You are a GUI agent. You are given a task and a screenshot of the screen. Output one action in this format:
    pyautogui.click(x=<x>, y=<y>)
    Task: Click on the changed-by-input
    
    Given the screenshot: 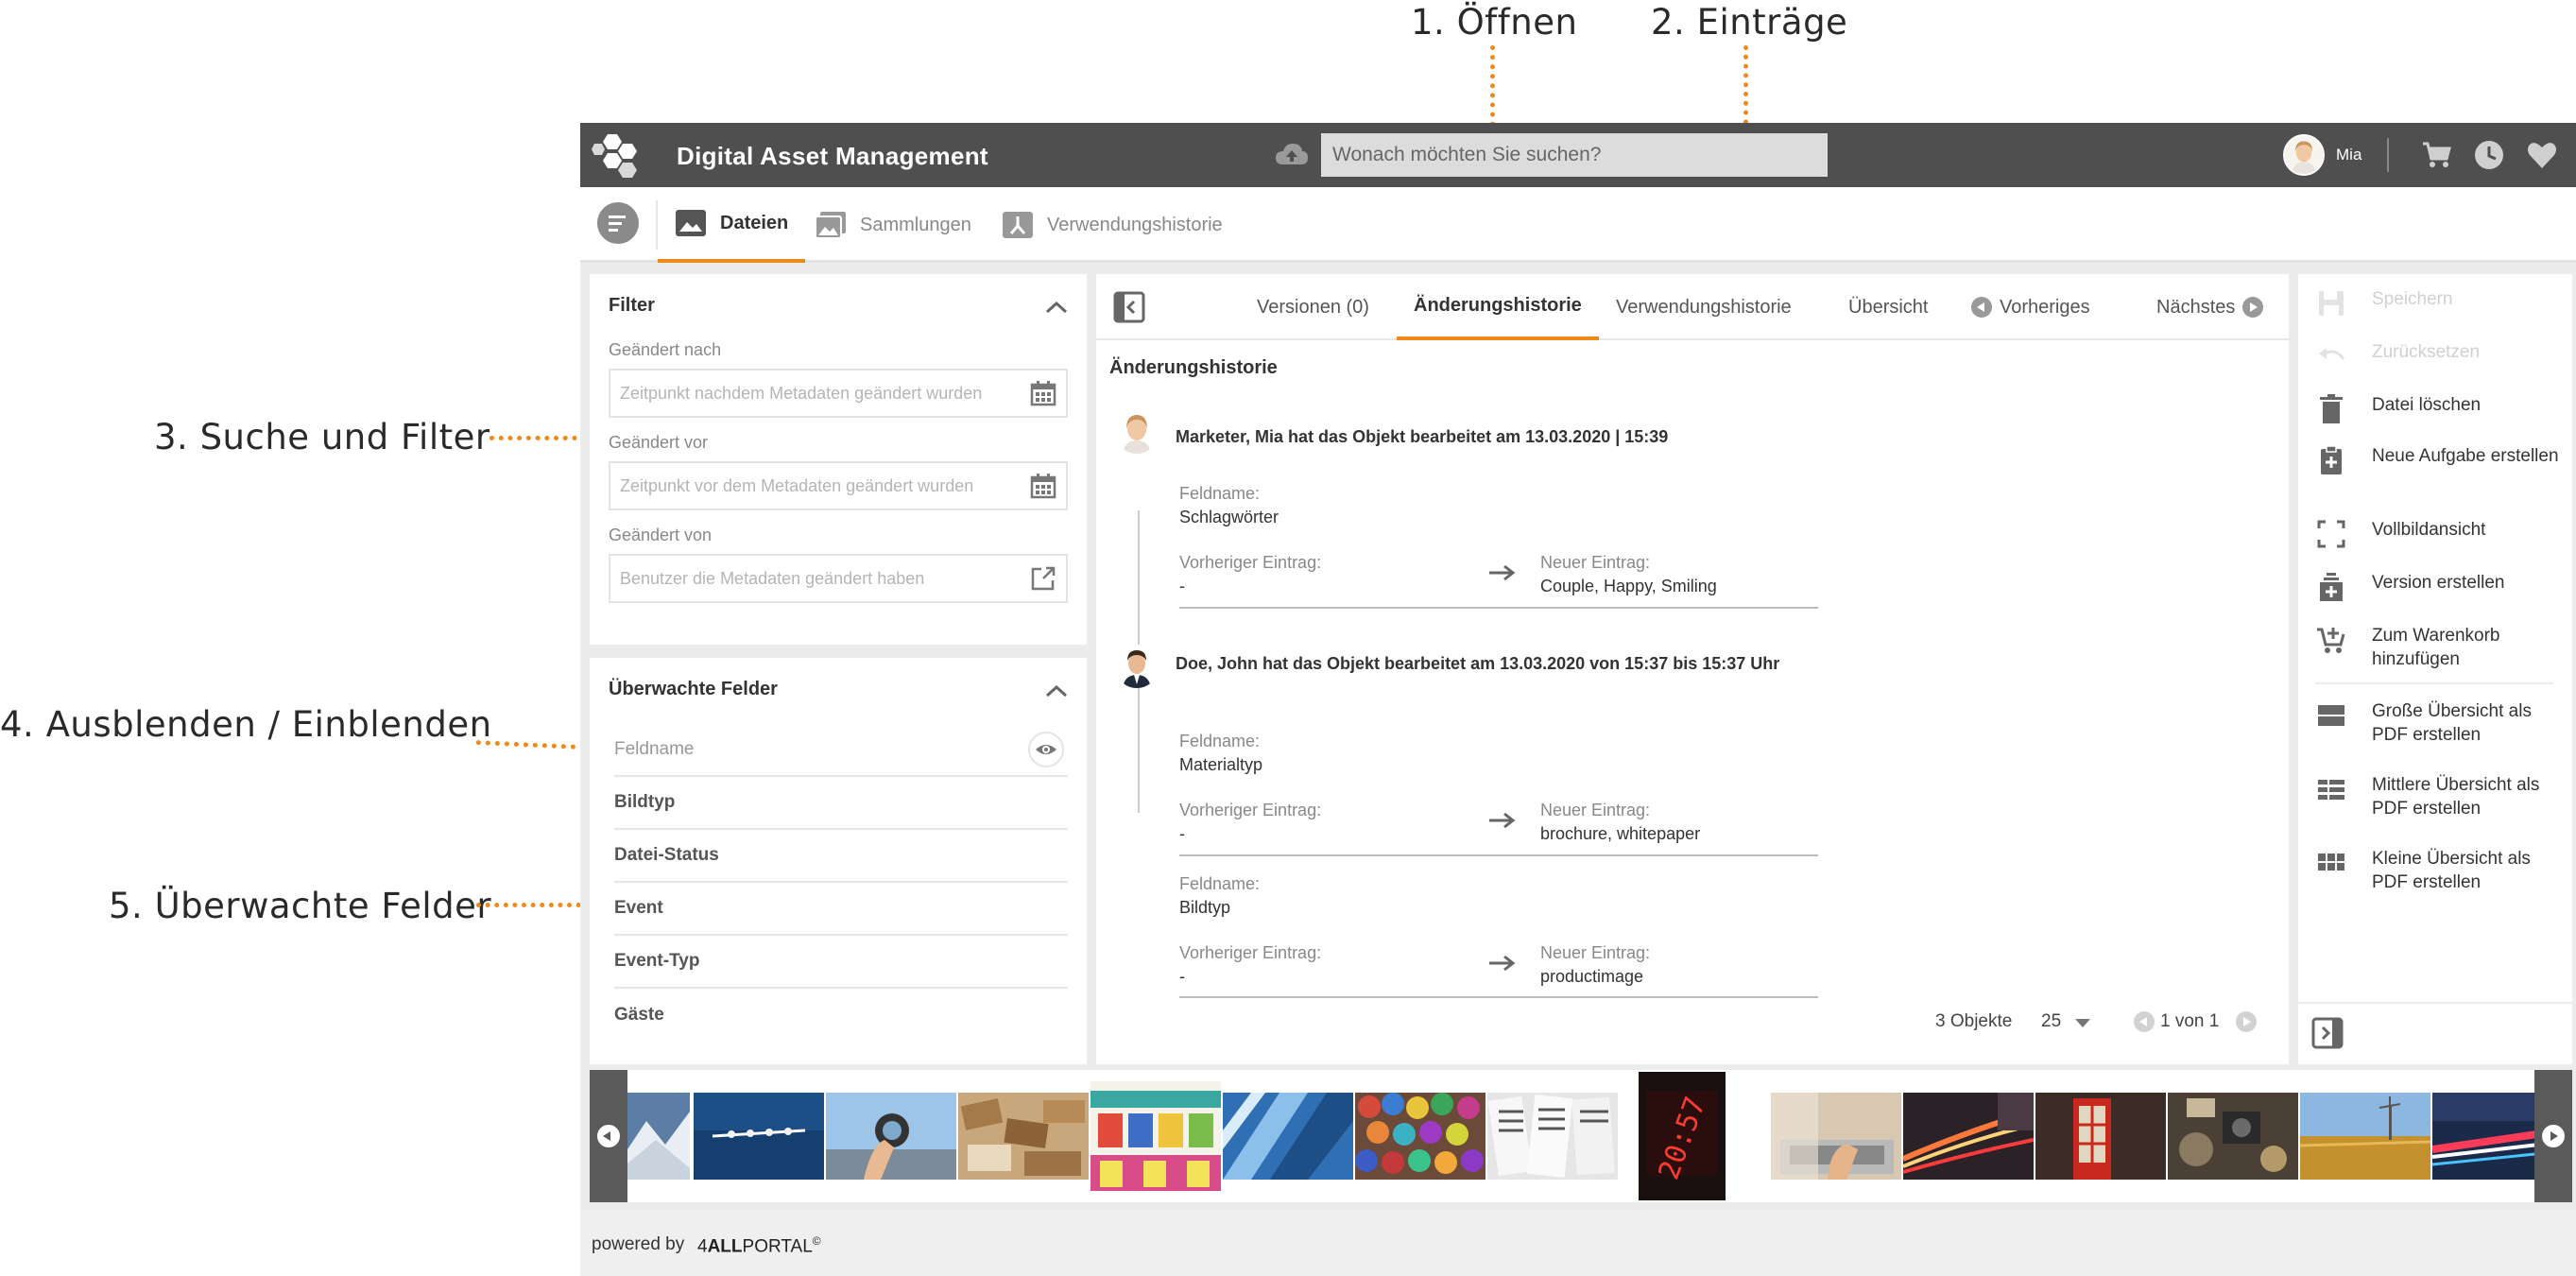 What is the action you would take?
    pyautogui.click(x=838, y=578)
    